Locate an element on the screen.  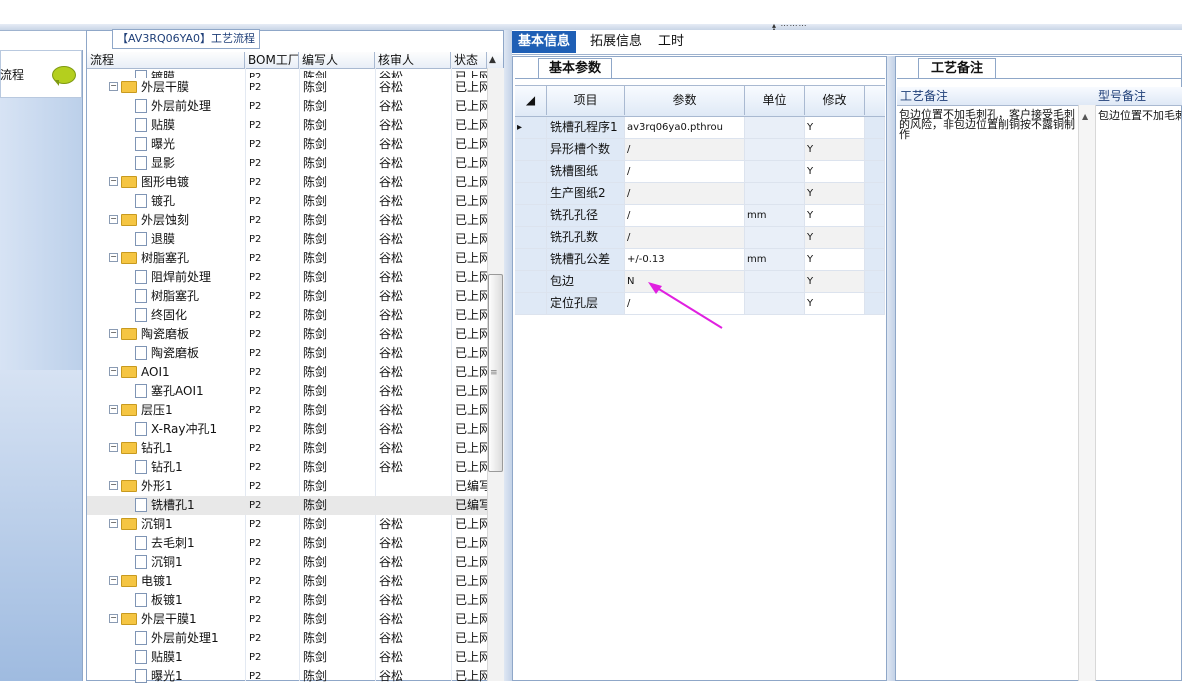
params-row: 铣槽图纸 / Y is located at coordinates (700, 172).